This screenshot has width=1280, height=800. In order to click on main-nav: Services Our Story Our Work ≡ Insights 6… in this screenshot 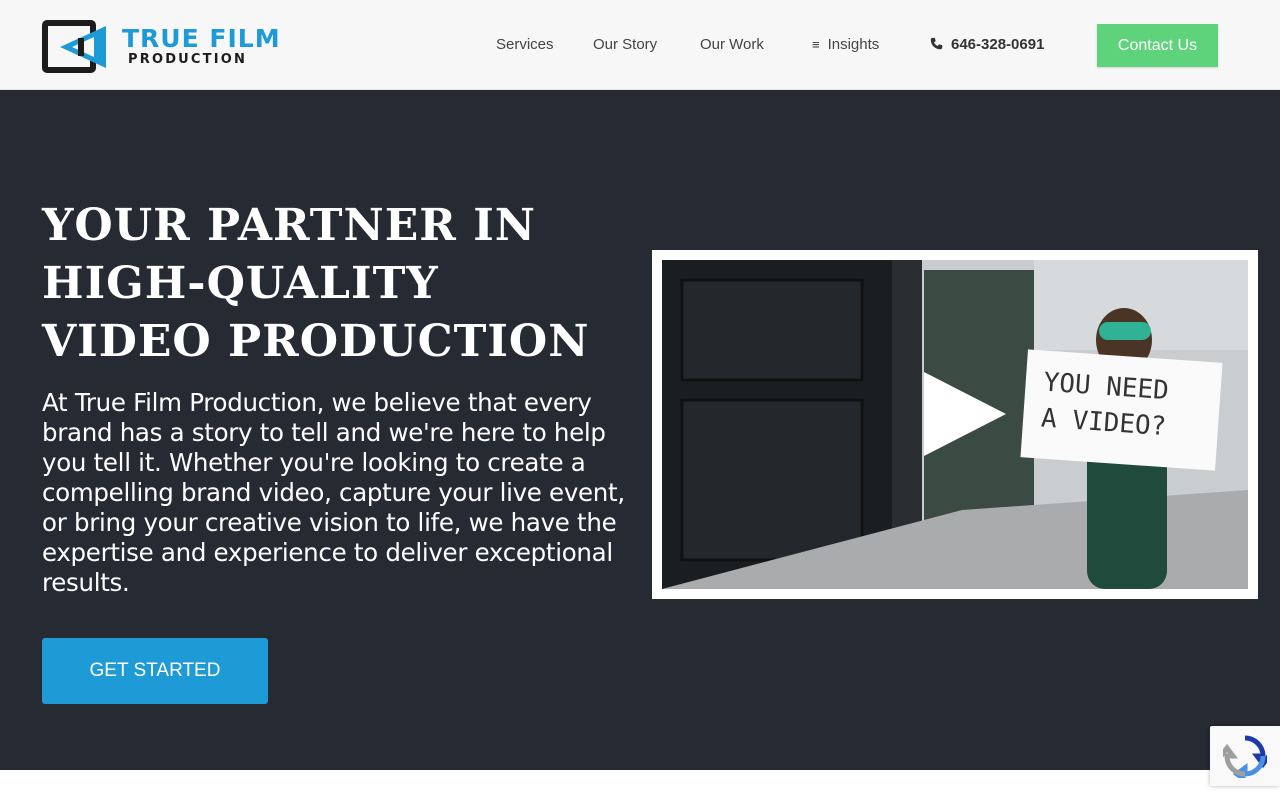, I will do `click(640, 45)`.